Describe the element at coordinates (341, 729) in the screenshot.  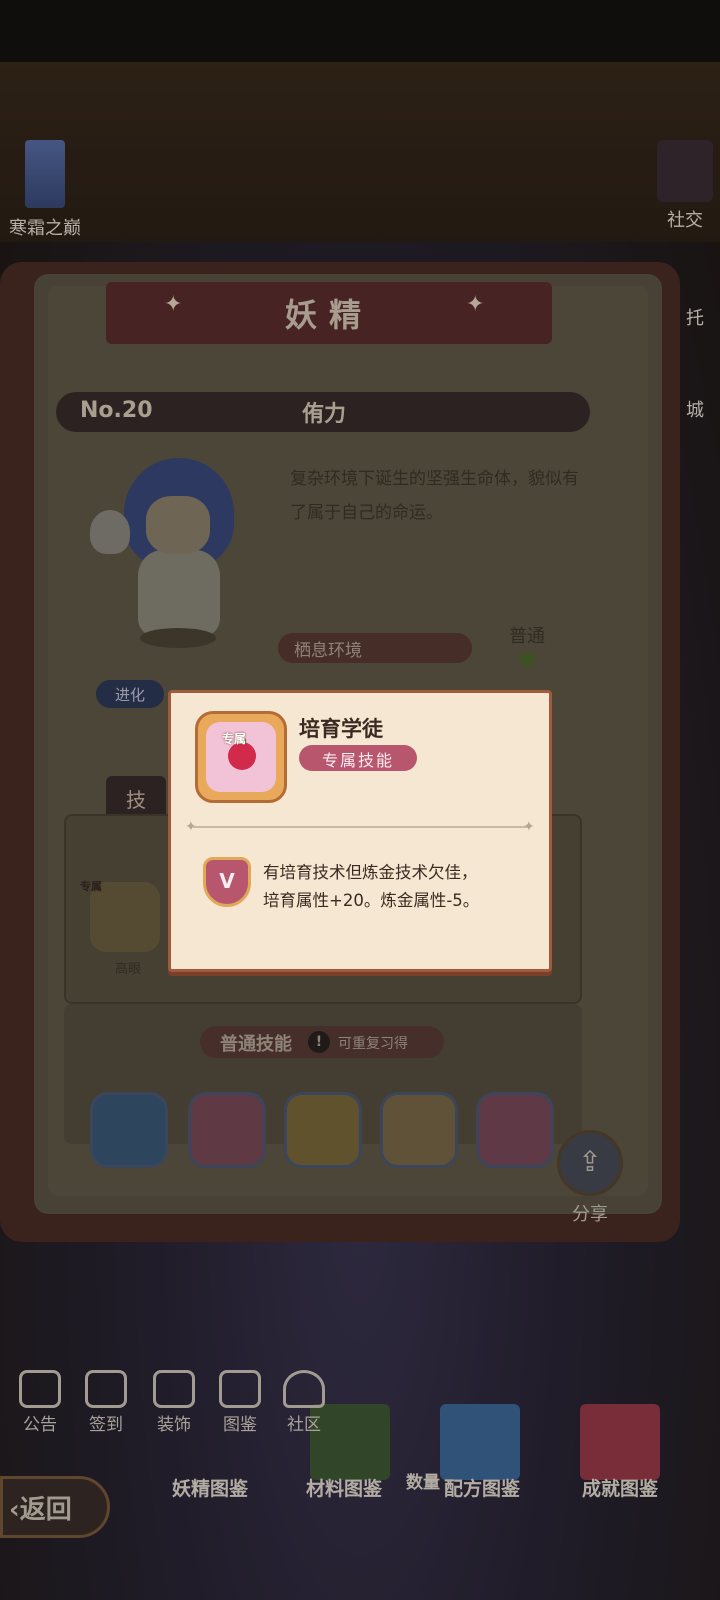
I see `skill-name: 培育学徒` at that location.